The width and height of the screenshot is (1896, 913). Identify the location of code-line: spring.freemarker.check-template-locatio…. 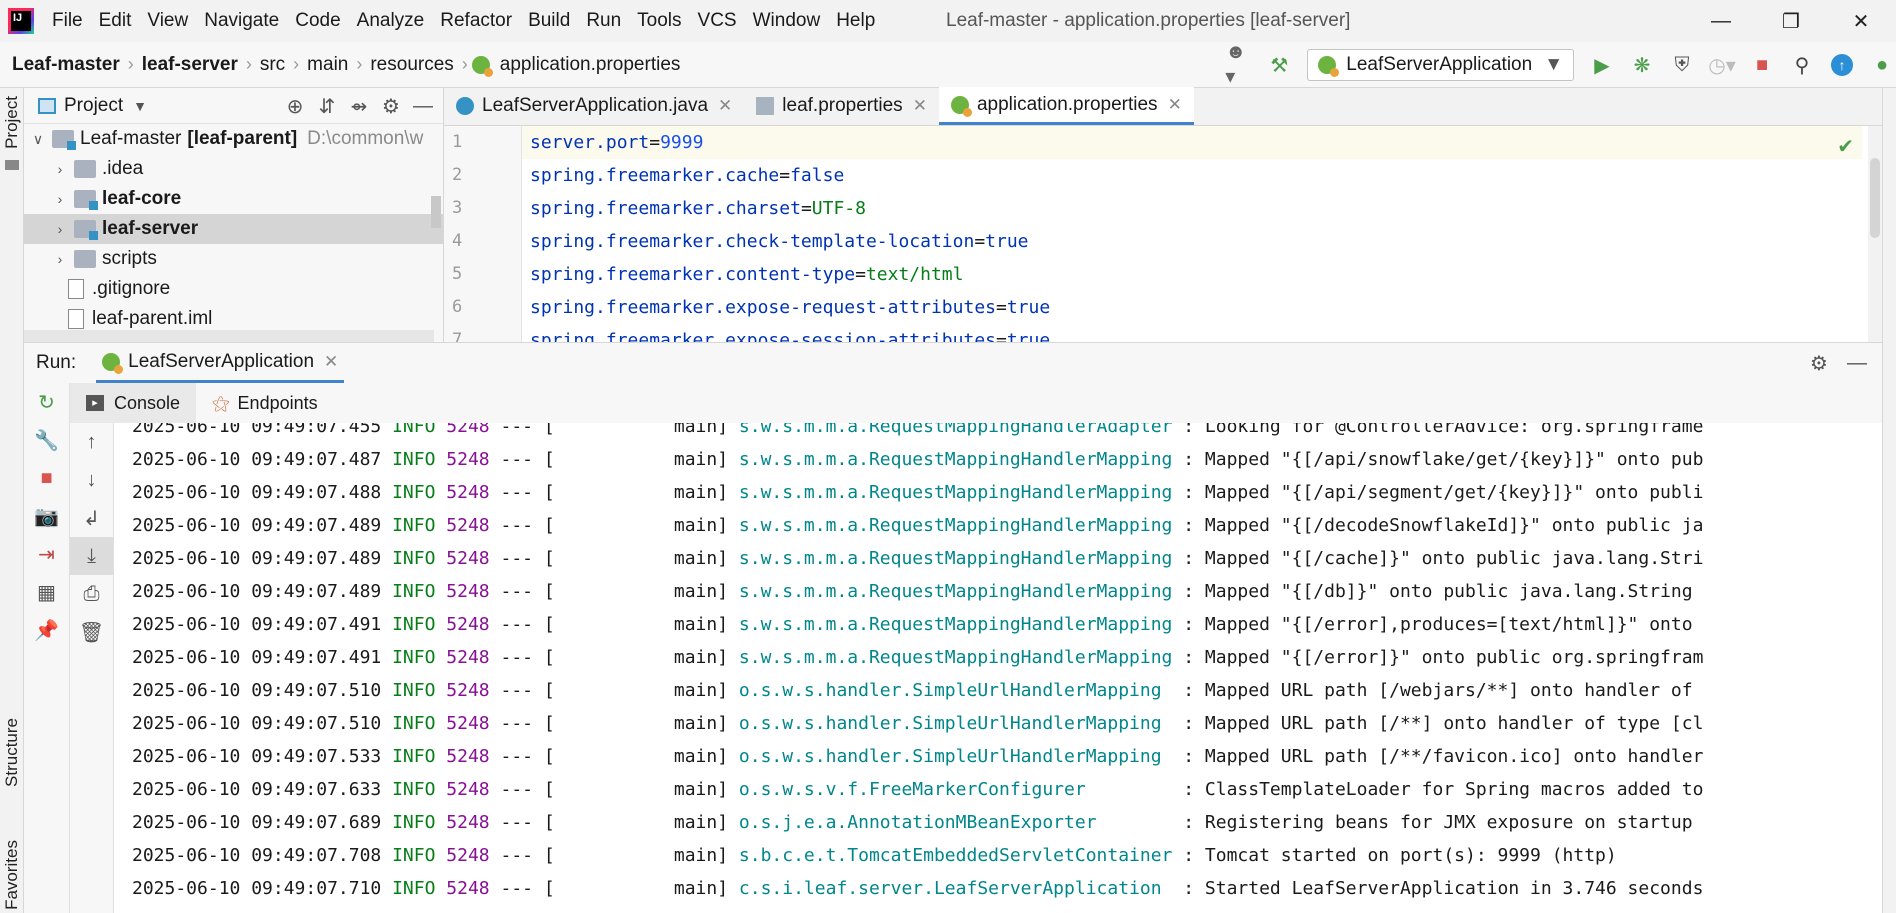
(1192, 241).